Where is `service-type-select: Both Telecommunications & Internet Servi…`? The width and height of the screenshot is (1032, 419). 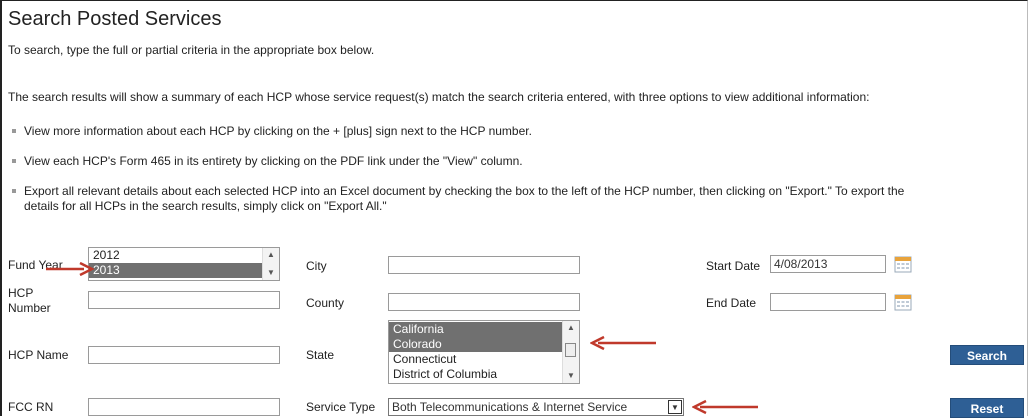 service-type-select: Both Telecommunications & Internet Servi… is located at coordinates (536, 407).